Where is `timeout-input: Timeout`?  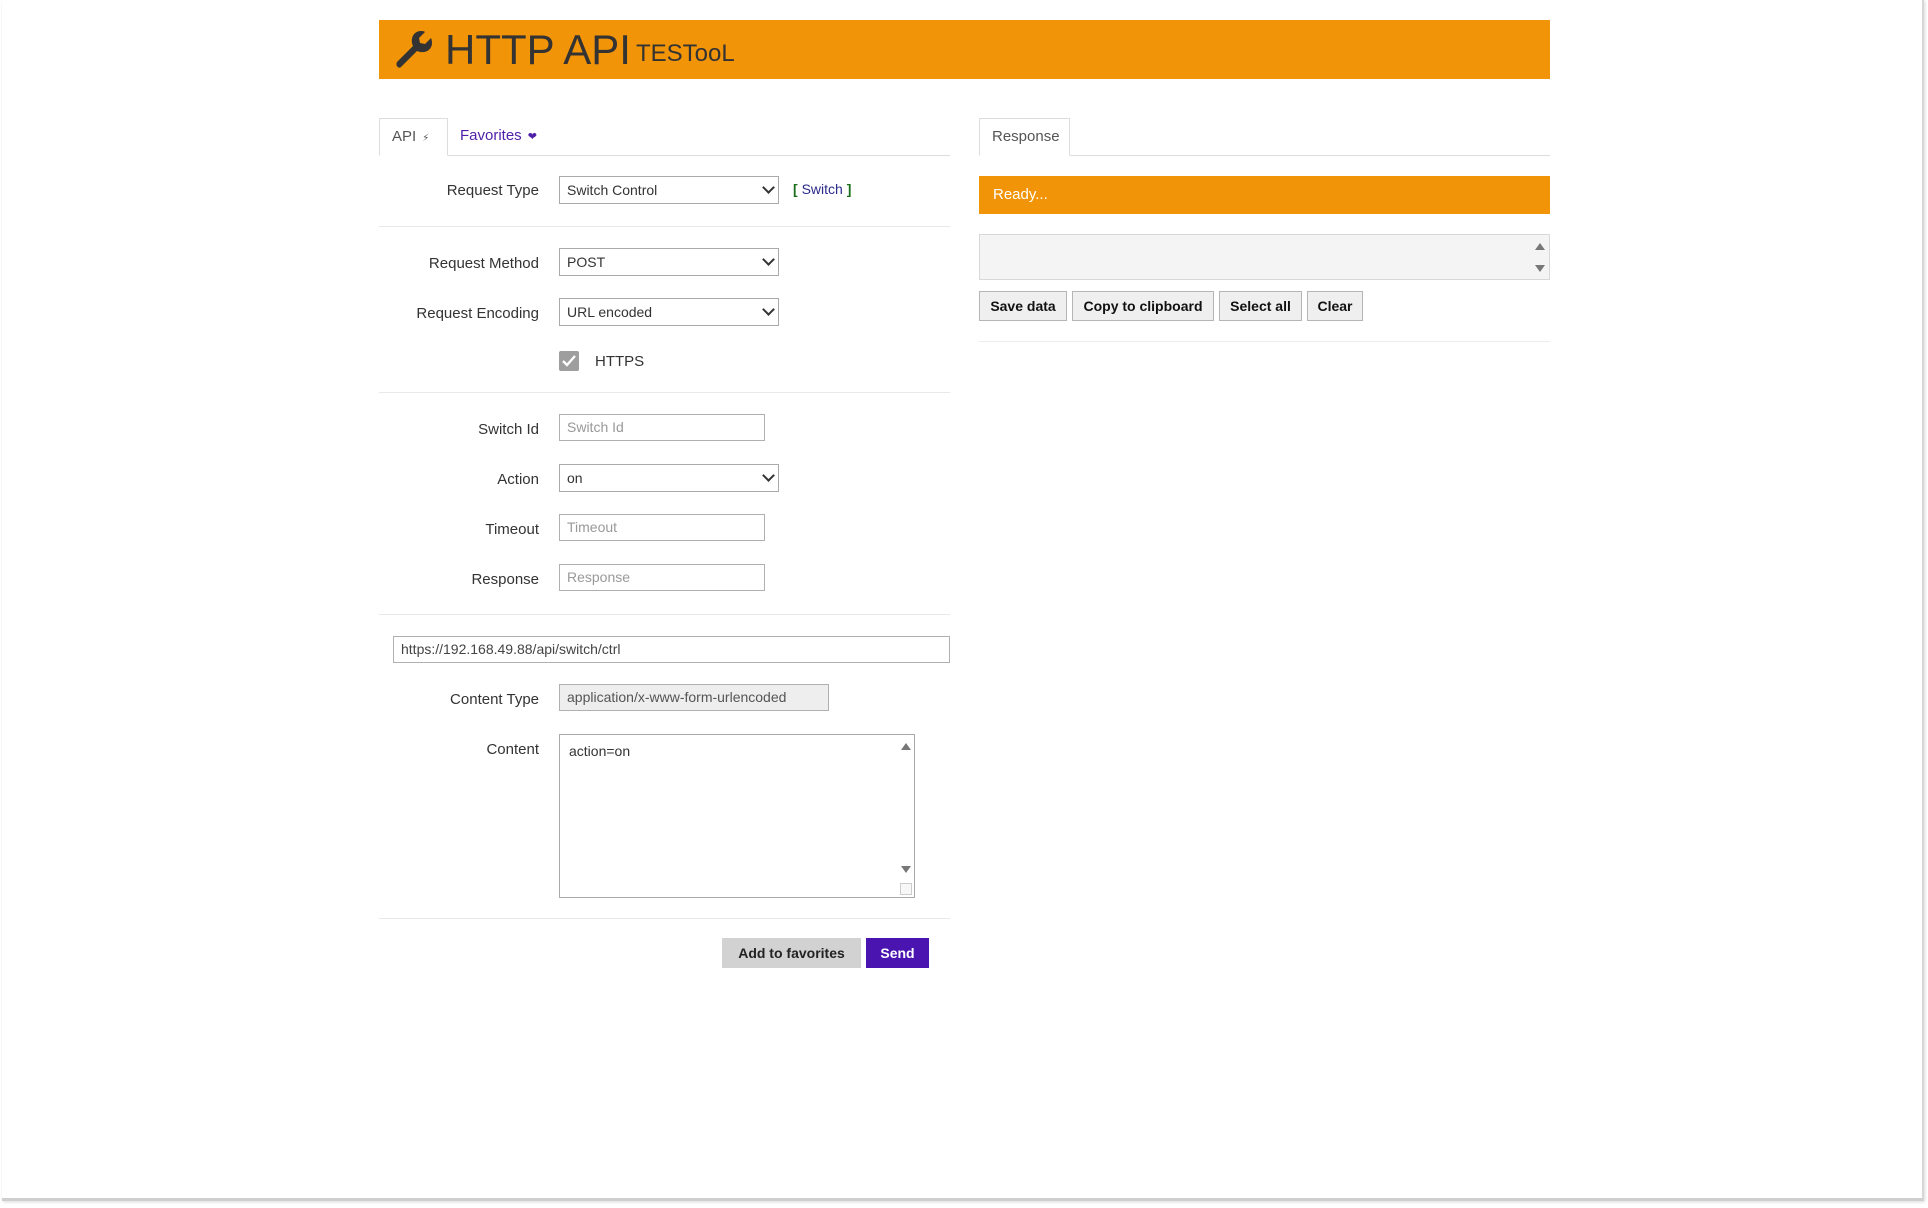 timeout-input: Timeout is located at coordinates (662, 527).